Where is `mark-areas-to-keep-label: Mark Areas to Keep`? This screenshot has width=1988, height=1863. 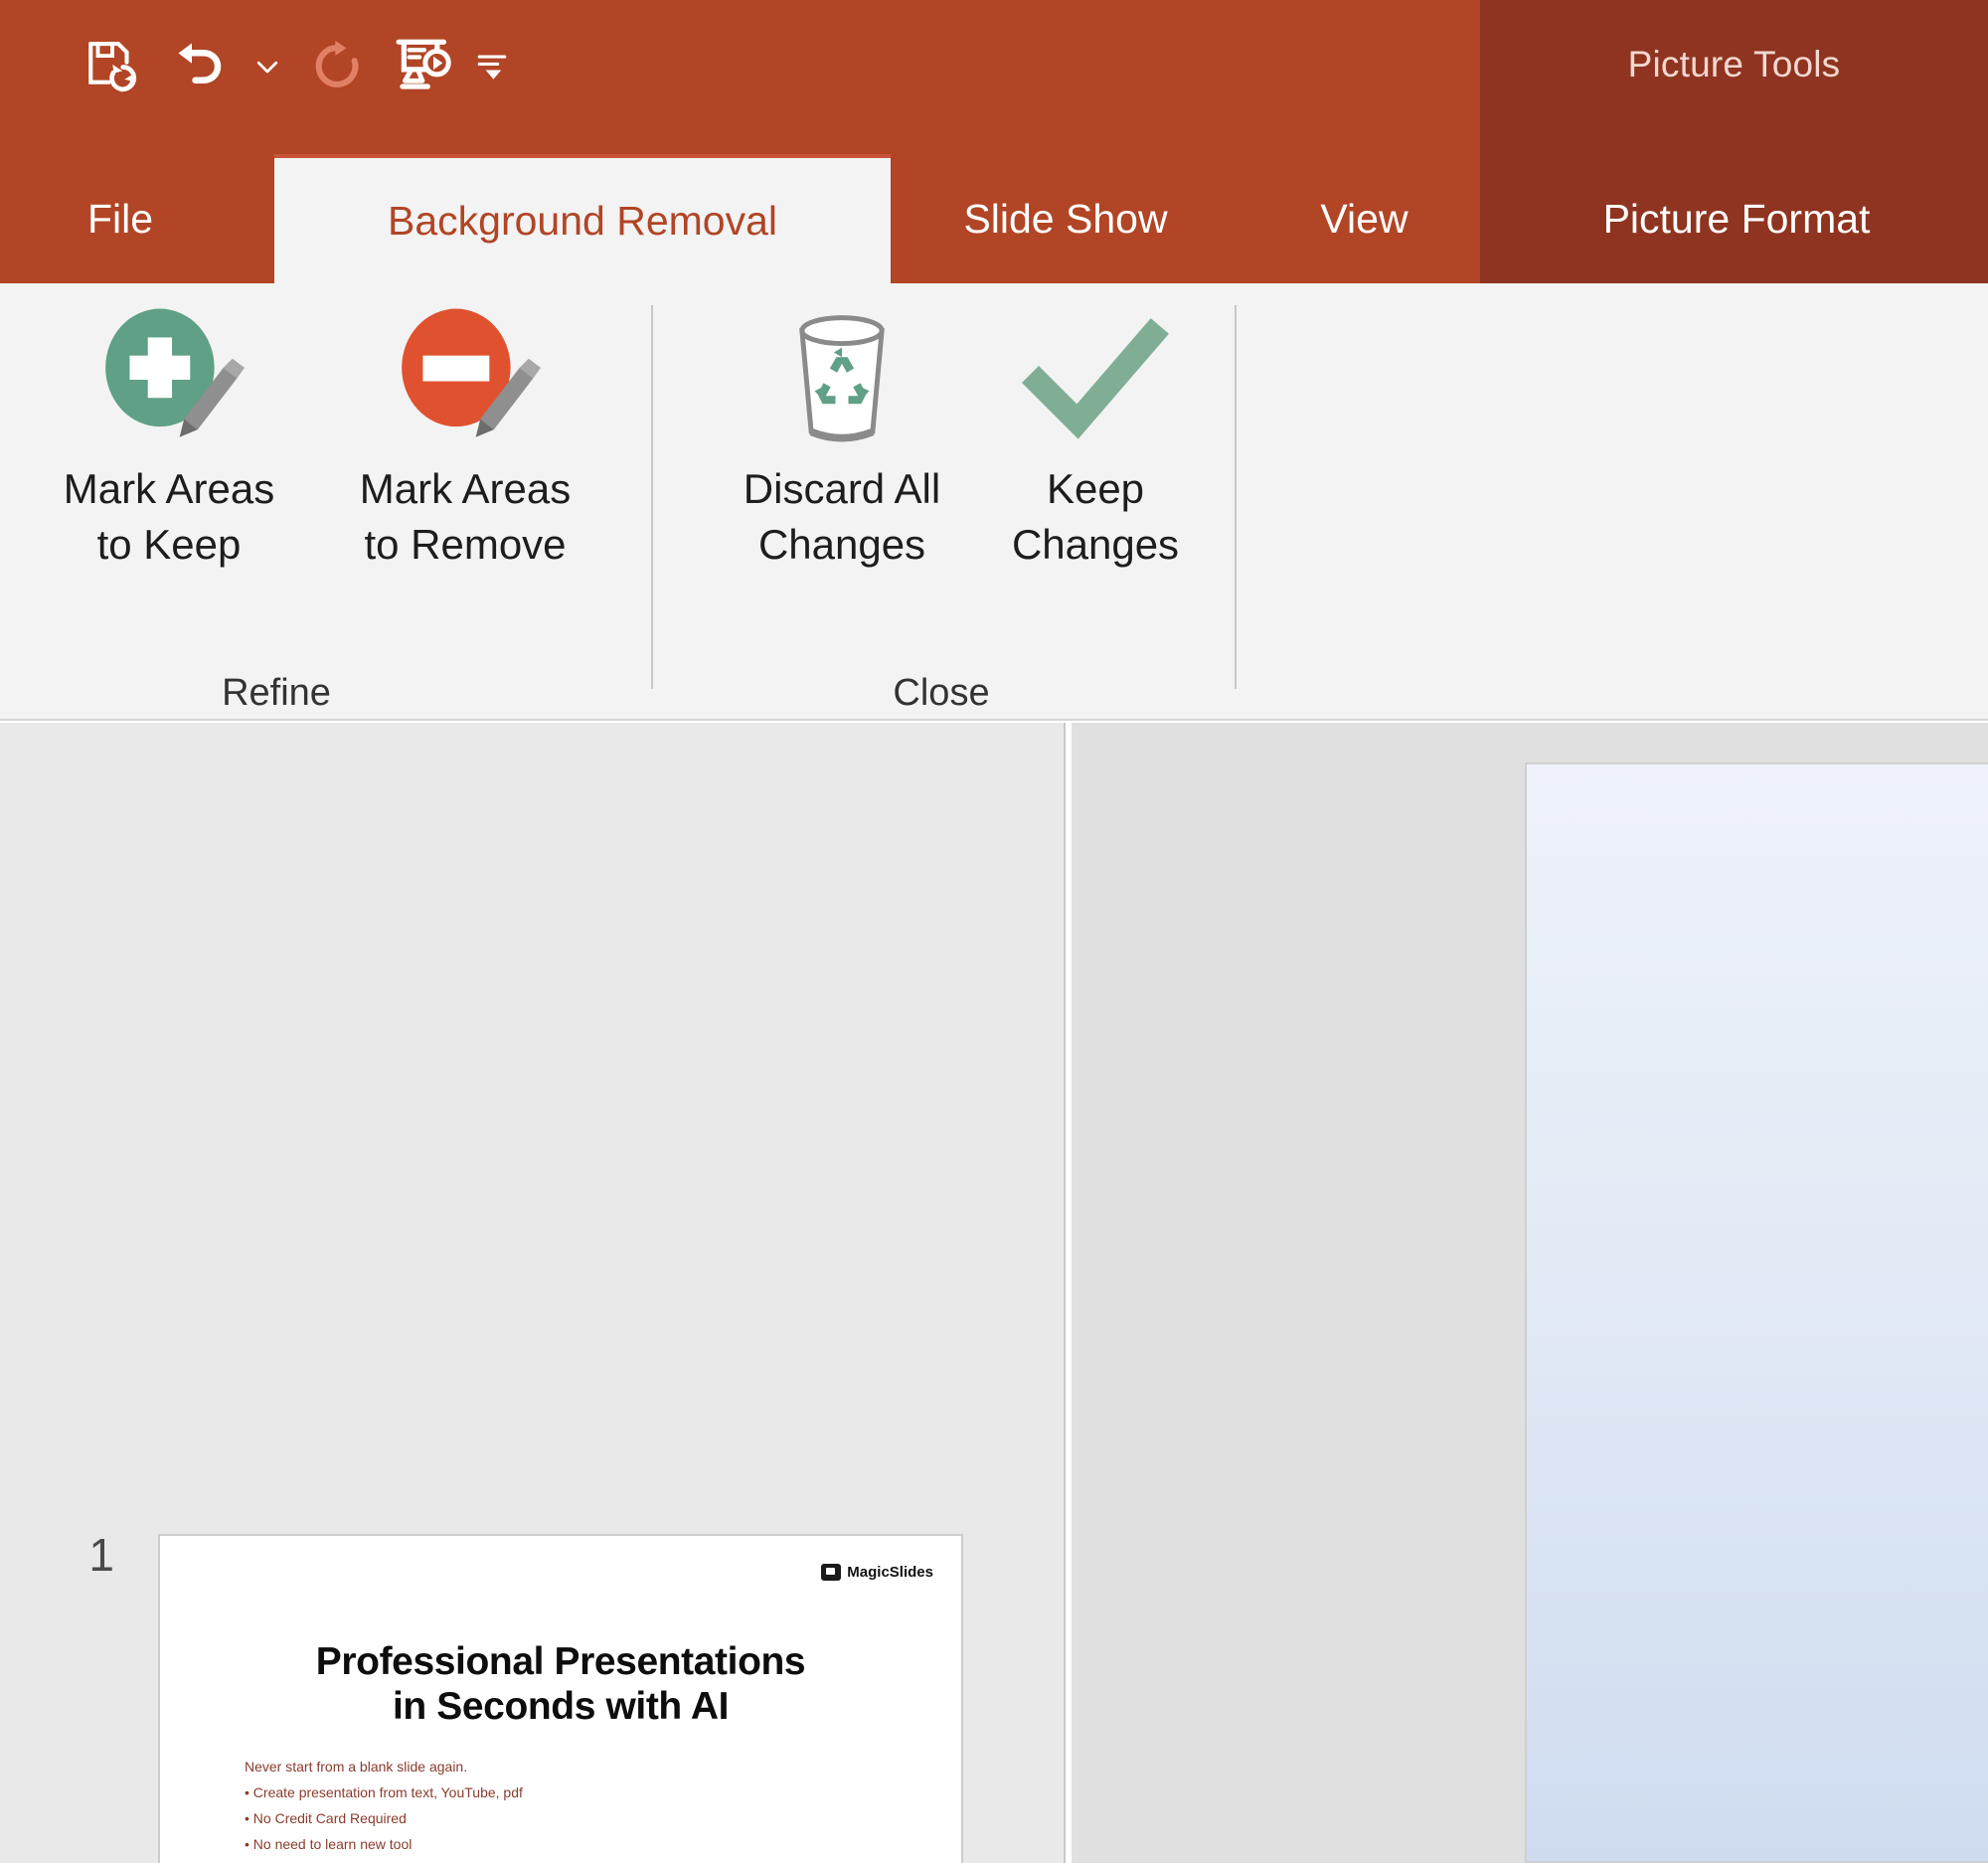
mark-areas-to-keep-label: Mark Areas to Keep is located at coordinates (169, 517).